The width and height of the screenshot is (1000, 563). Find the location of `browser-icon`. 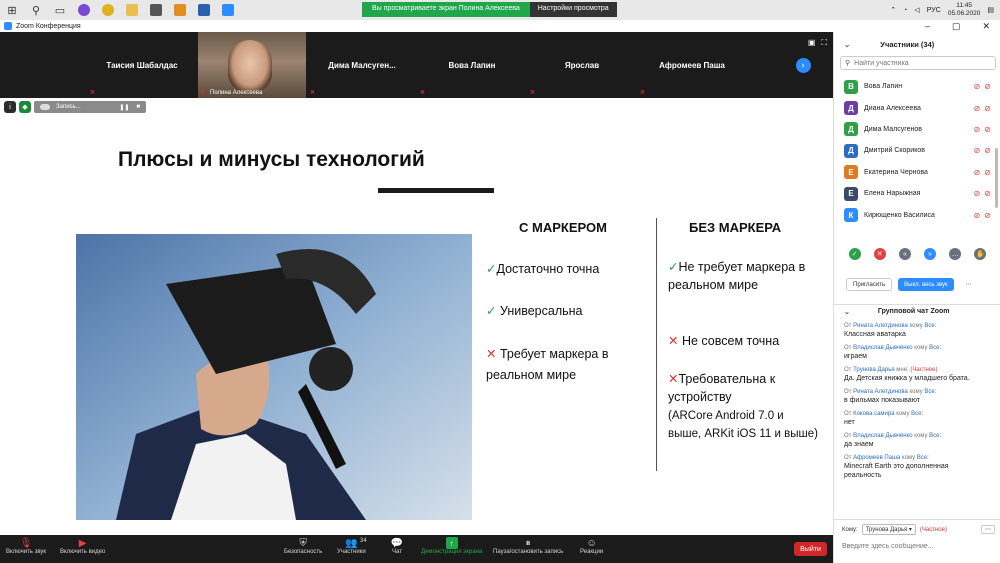

browser-icon is located at coordinates (84, 10).